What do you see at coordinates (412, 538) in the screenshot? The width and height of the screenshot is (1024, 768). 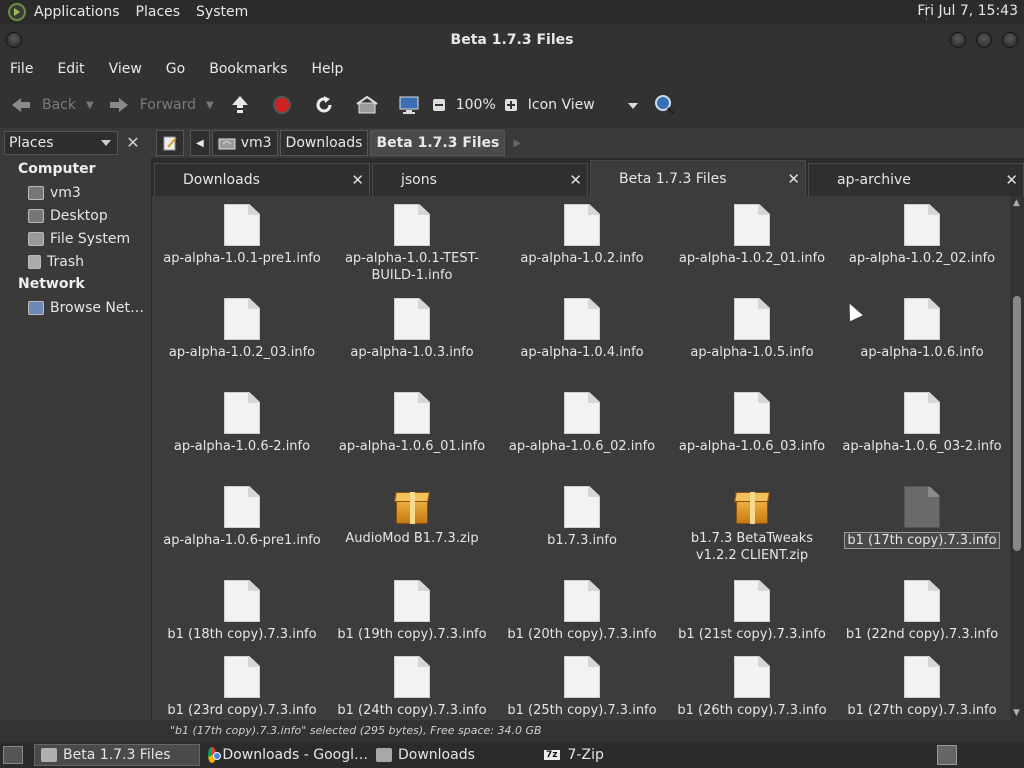 I see `file-name: AudioMod B1.7.3.zip` at bounding box center [412, 538].